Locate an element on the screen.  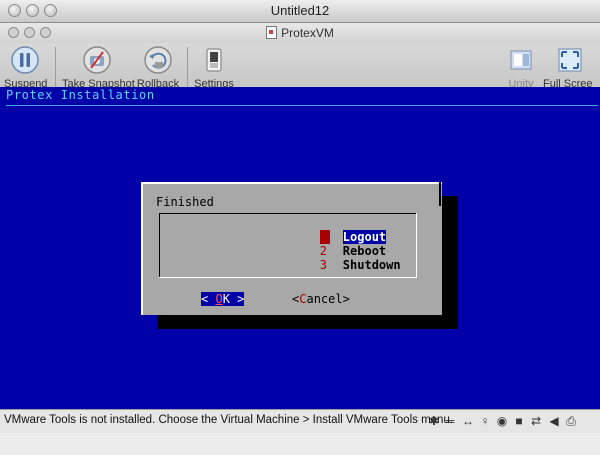
audio-input-icon: ♀ is located at coordinates (485, 421).